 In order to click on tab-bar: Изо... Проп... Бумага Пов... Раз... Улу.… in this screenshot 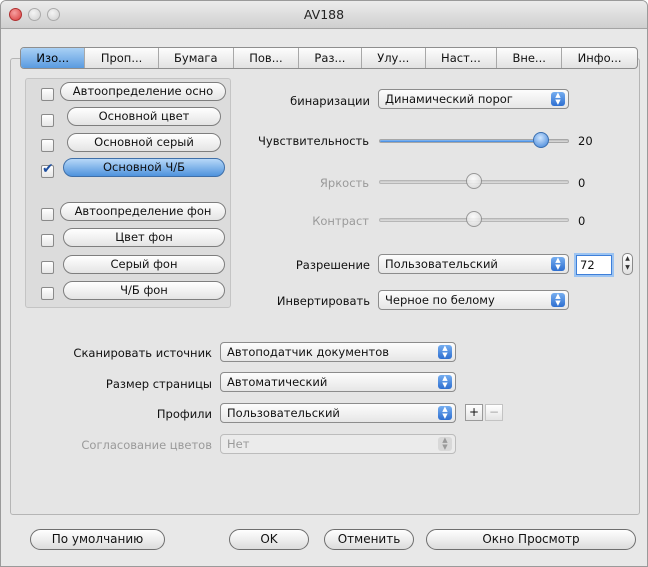, I will do `click(329, 58)`.